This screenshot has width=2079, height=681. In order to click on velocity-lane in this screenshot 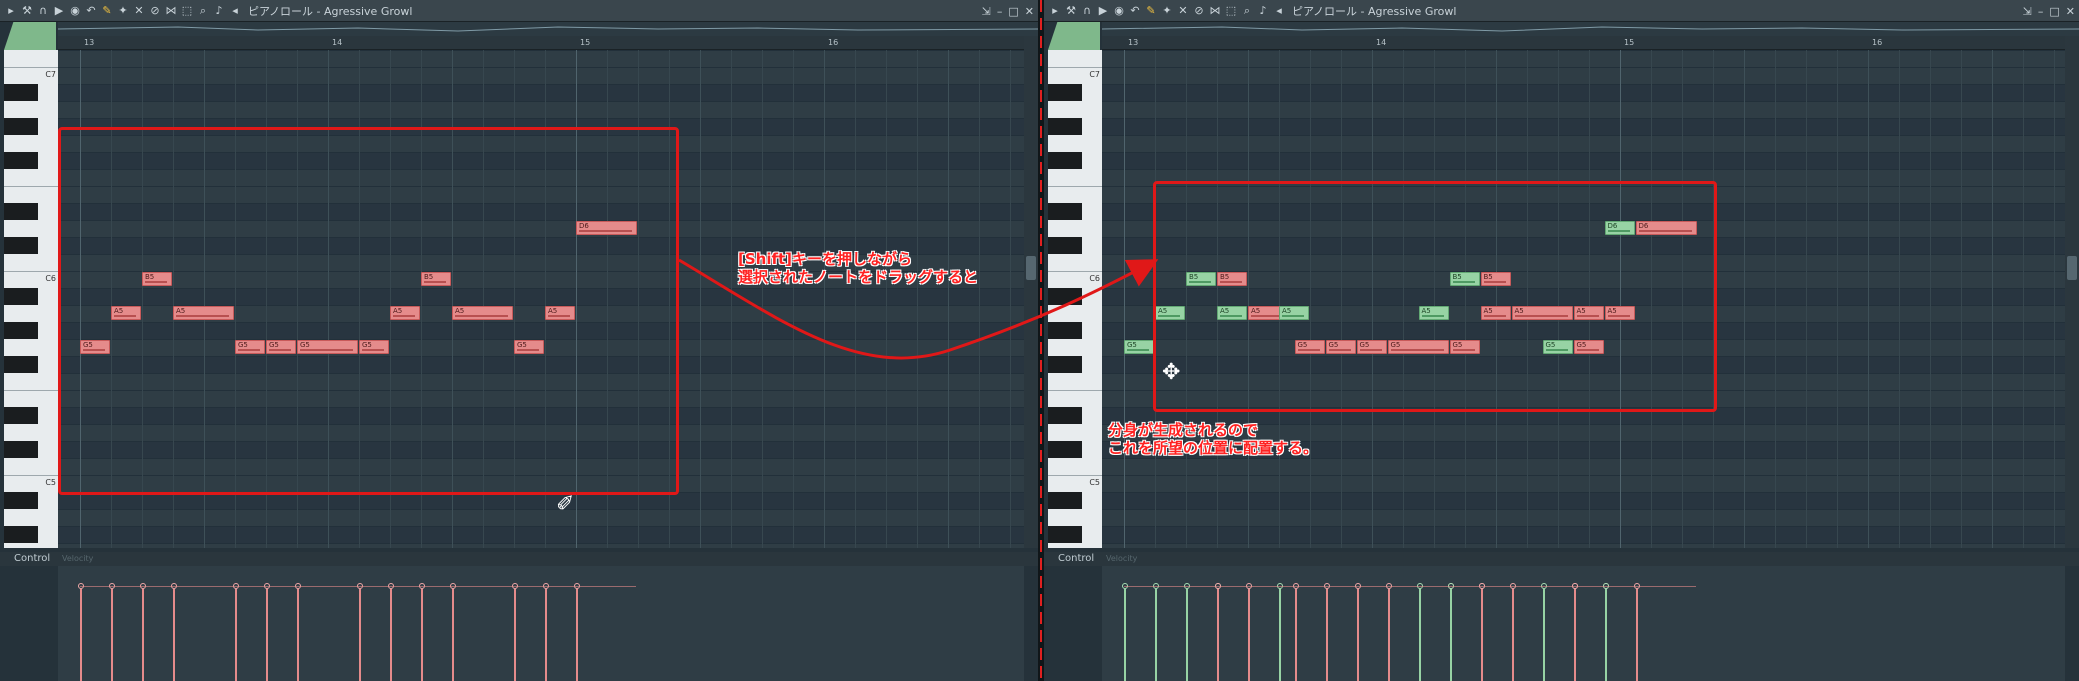, I will do `click(541, 623)`.